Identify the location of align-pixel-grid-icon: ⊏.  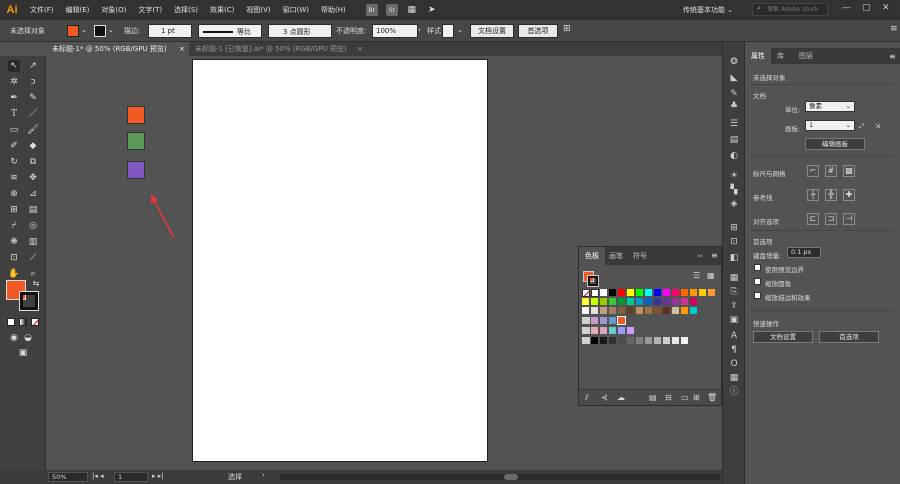
(813, 219).